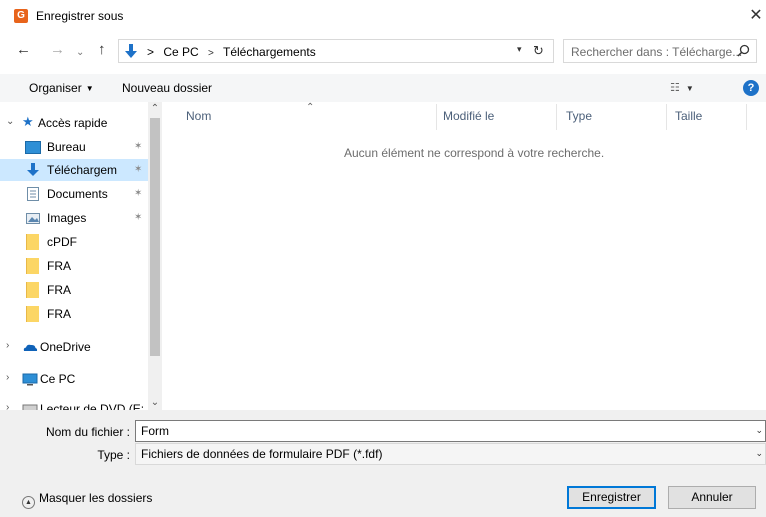 The width and height of the screenshot is (766, 517). Describe the element at coordinates (383, 16) in the screenshot. I see `title-bar: G Enregistrer sous ✕` at that location.